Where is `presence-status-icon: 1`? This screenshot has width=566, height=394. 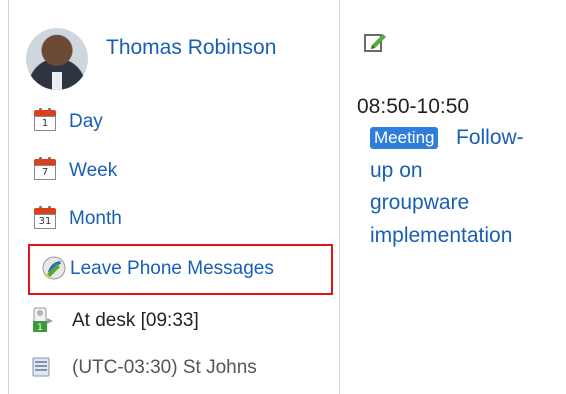
presence-status-icon: 1 is located at coordinates (43, 320).